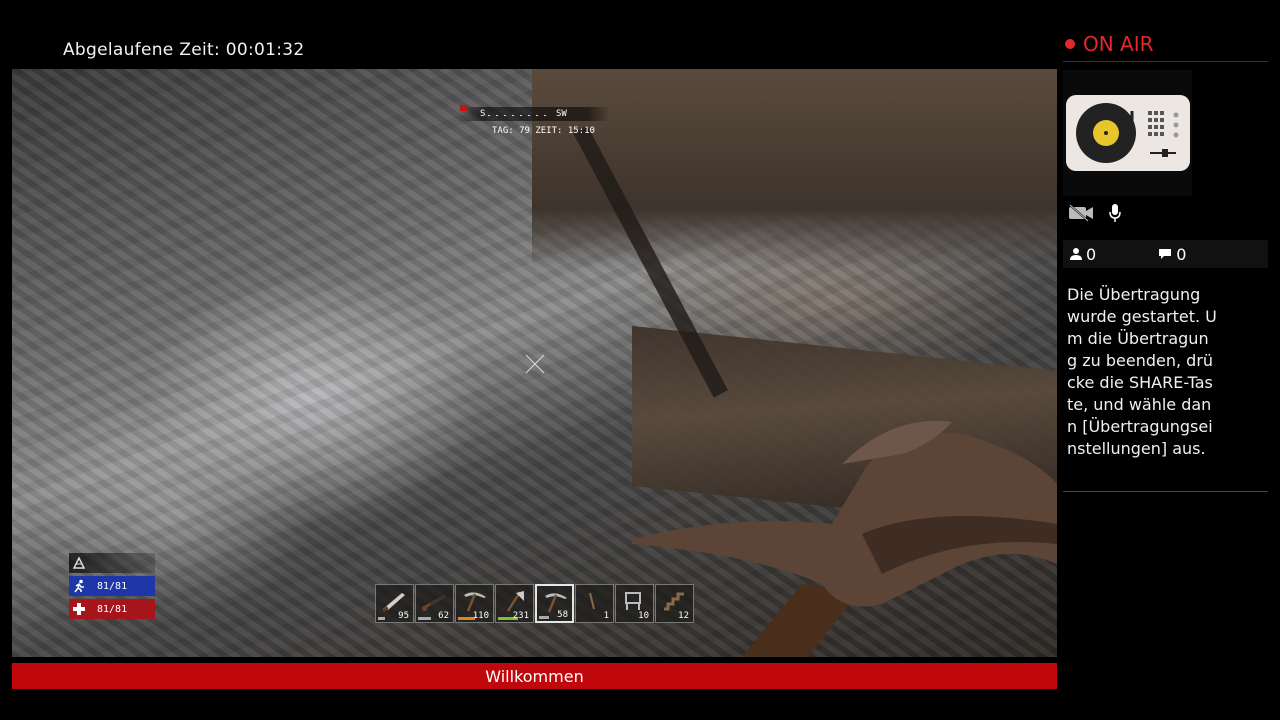 Image resolution: width=1280 pixels, height=720 pixels. I want to click on toolbelt-slot: 10, so click(634, 603).